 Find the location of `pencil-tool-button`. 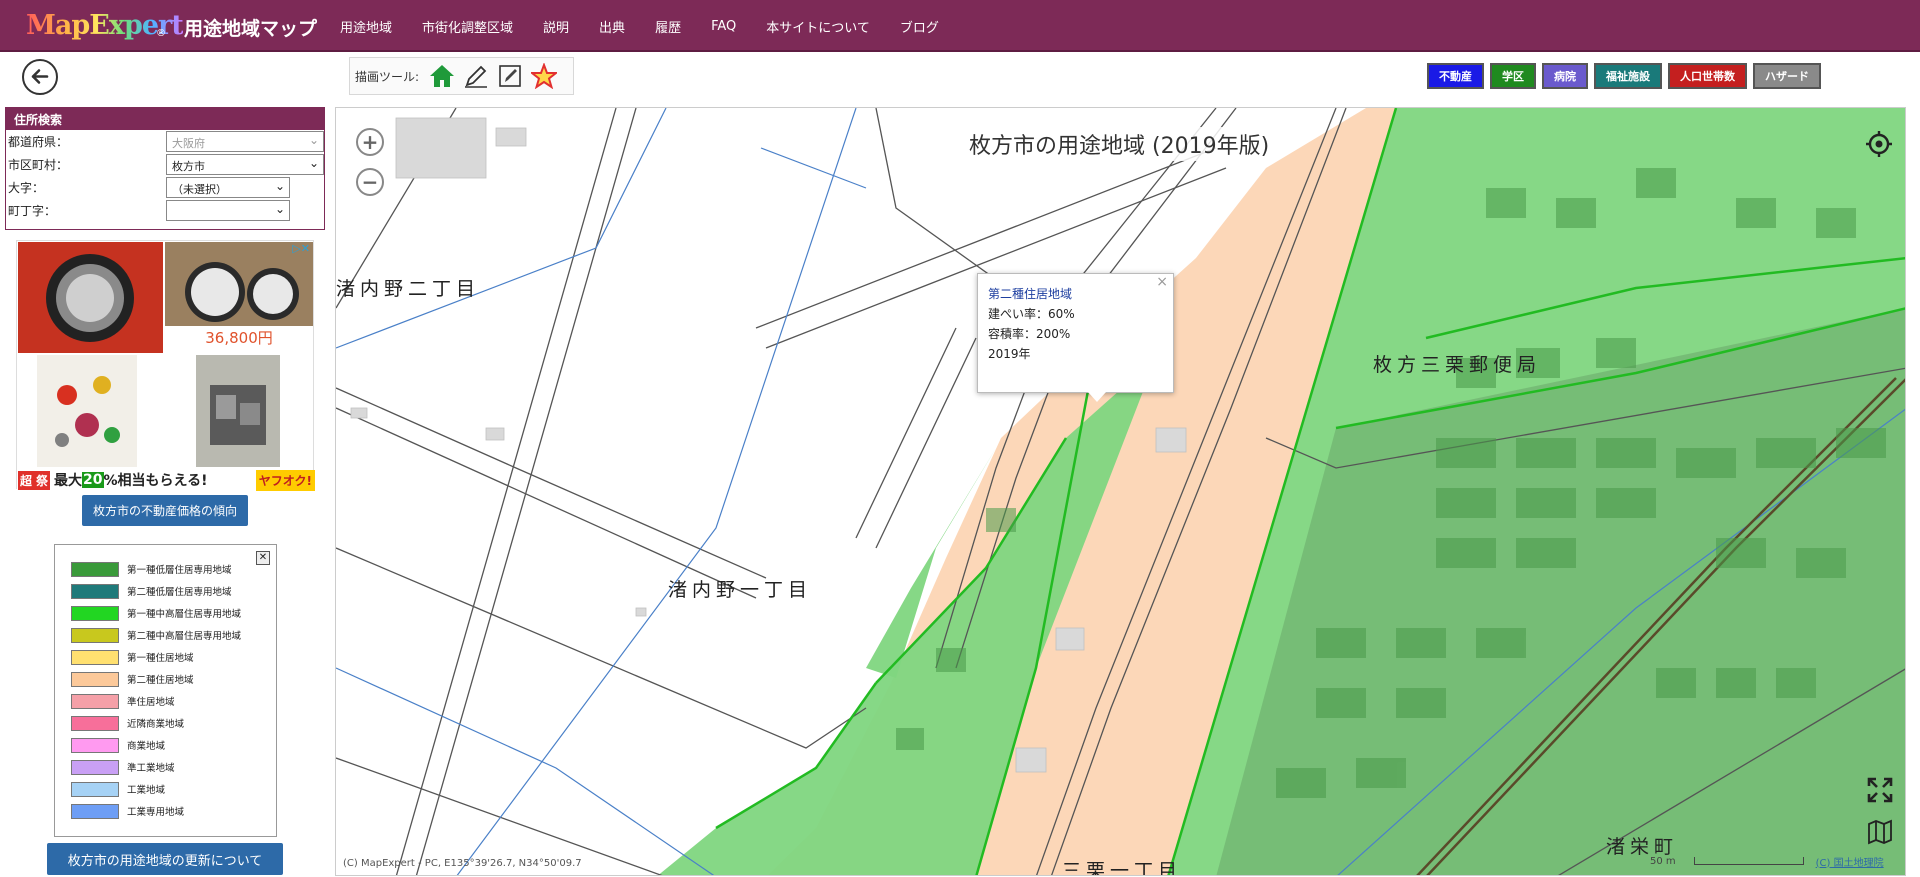

pencil-tool-button is located at coordinates (476, 76).